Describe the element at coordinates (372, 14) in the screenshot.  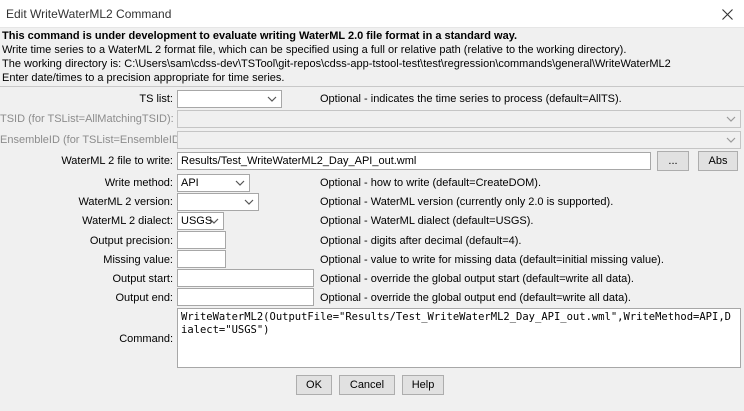
I see `title-bar: Edit WriteWaterML2 Command` at that location.